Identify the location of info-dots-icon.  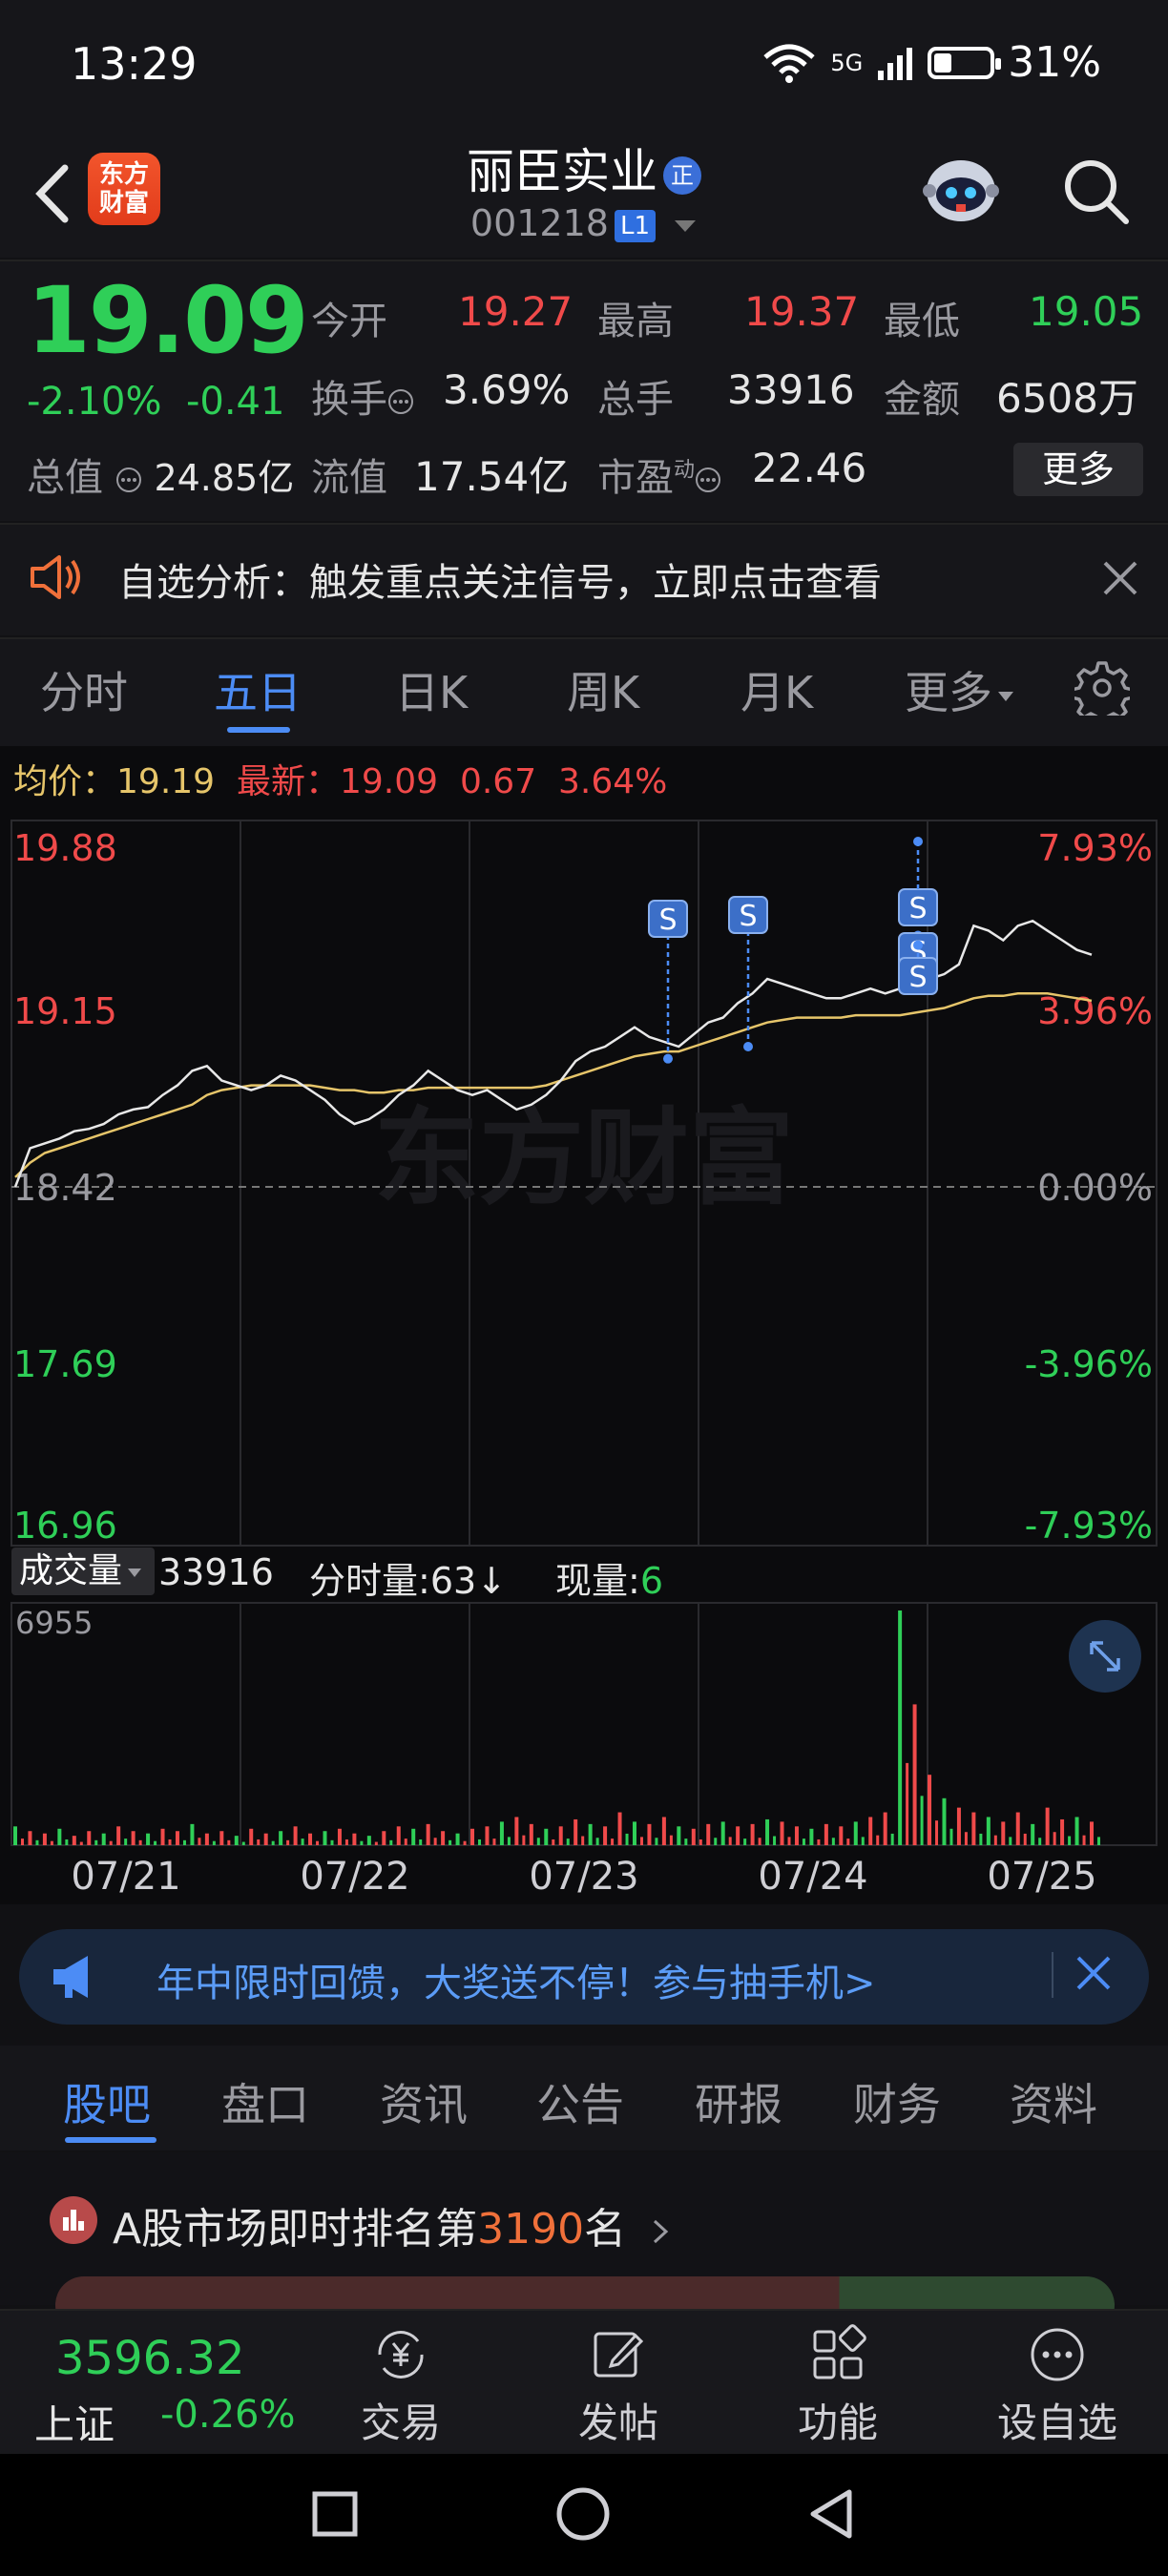
(708, 479).